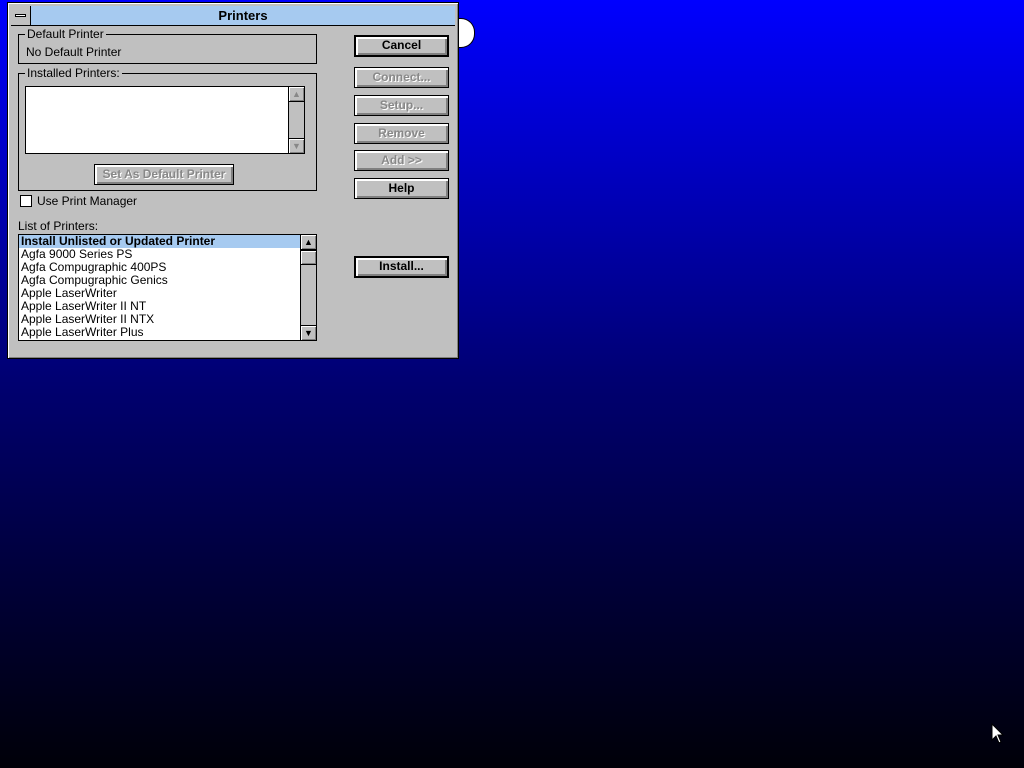  Describe the element at coordinates (308, 287) in the screenshot. I see `printers-list-scrollbar: ▲ ▼` at that location.